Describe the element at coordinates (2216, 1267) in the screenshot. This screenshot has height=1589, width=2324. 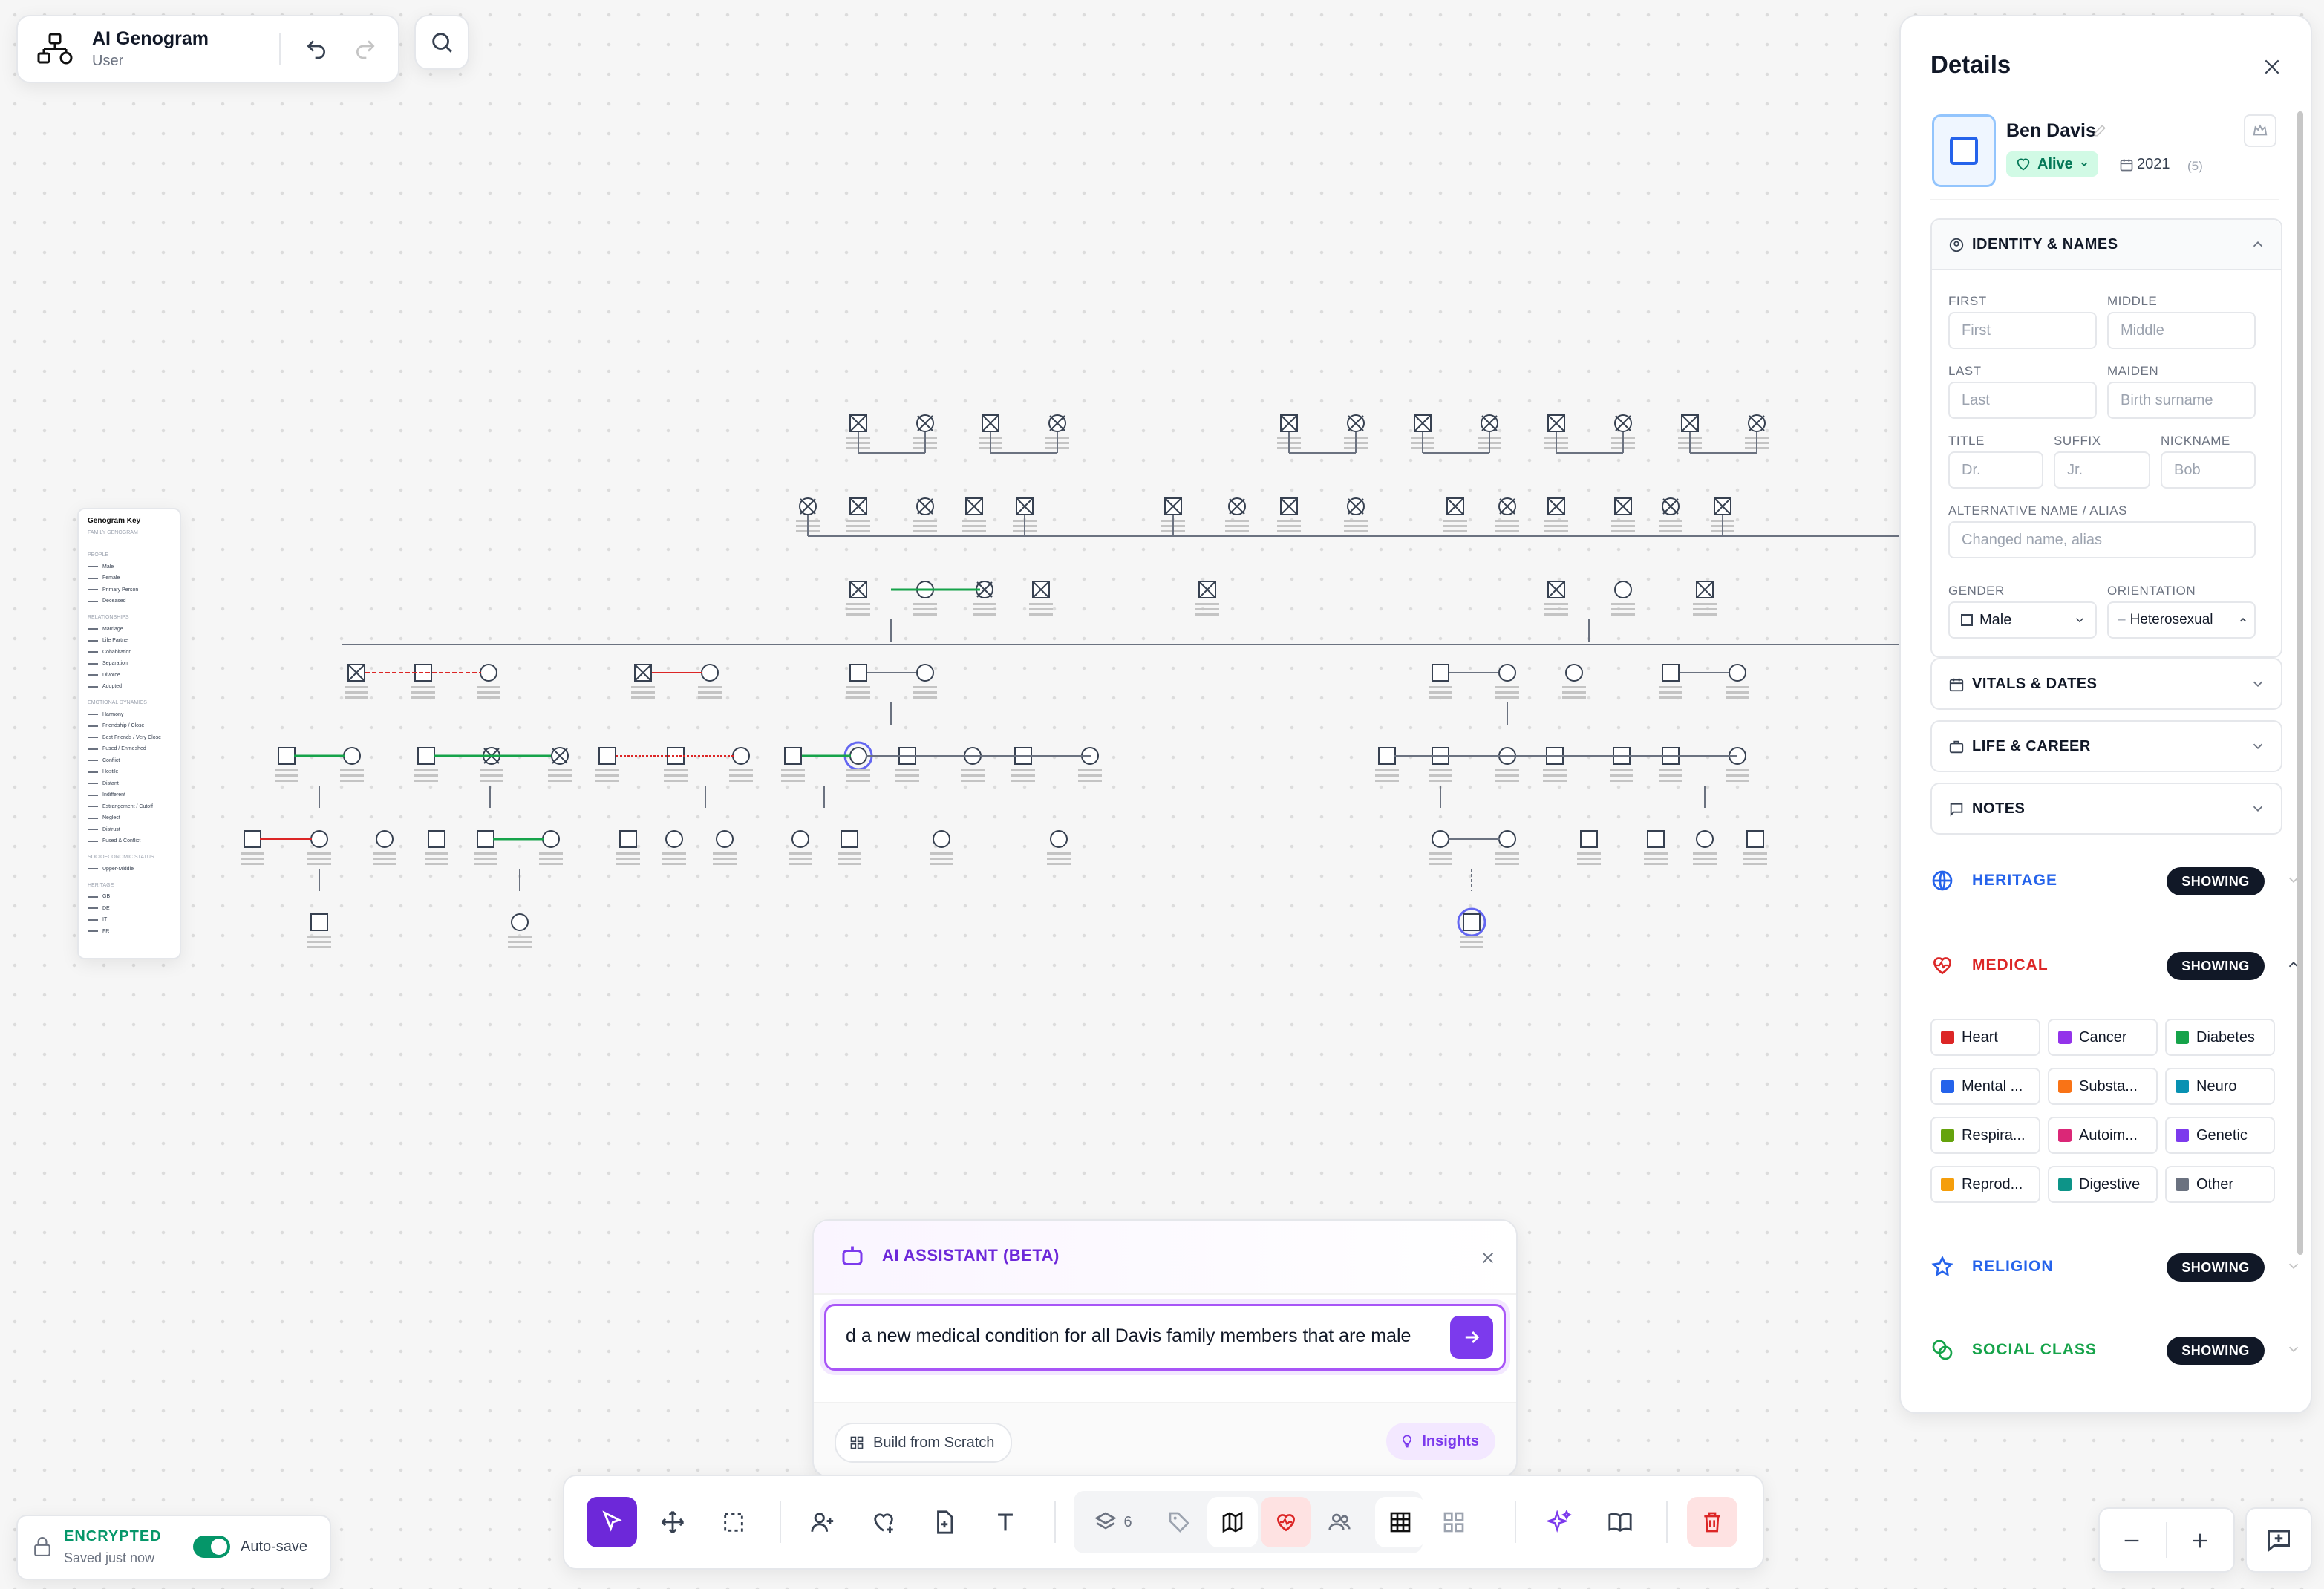
I see `religion-showing-badge: SHOWING` at that location.